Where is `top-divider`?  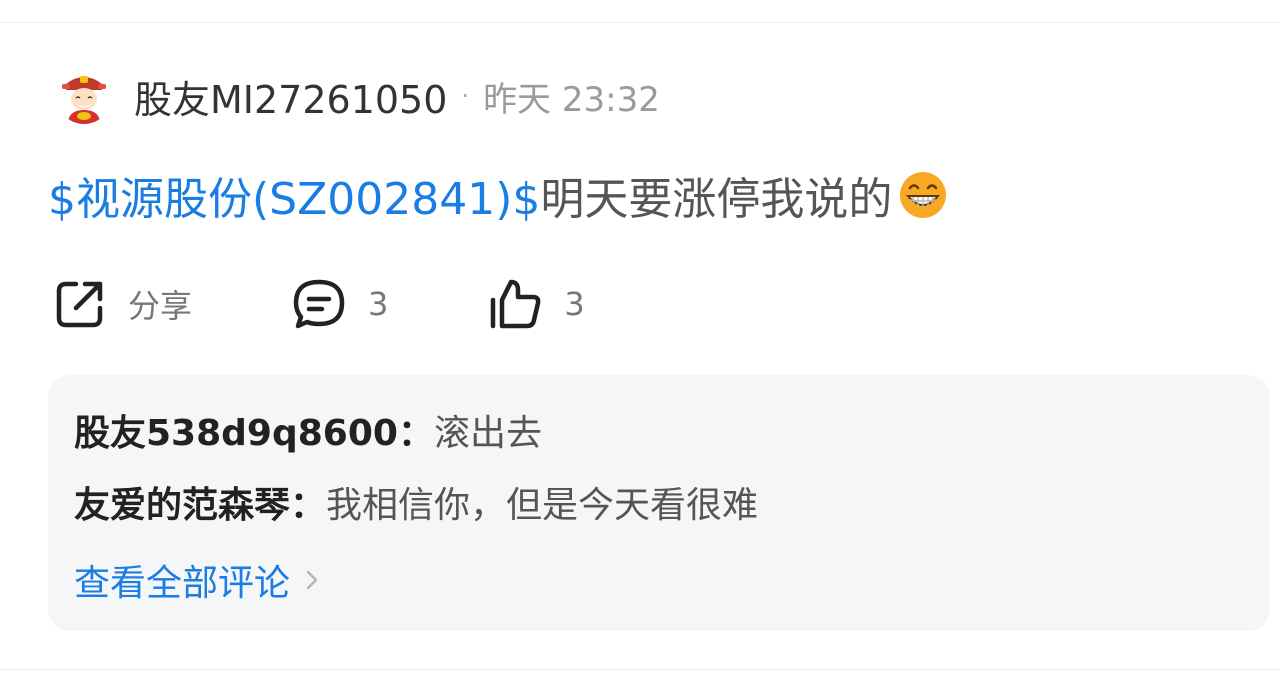 top-divider is located at coordinates (640, 22).